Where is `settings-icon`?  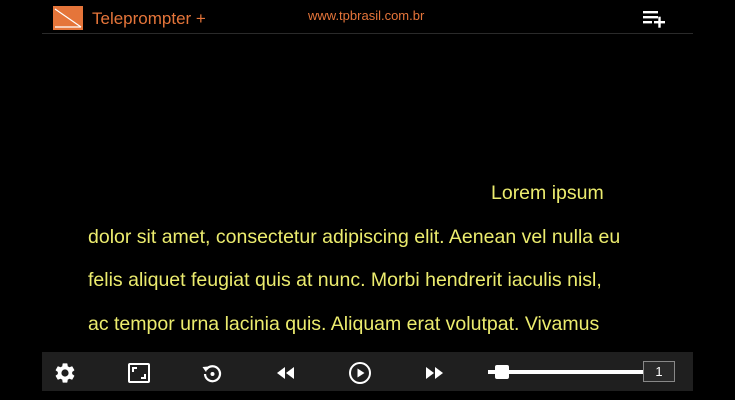 settings-icon is located at coordinates (65, 373).